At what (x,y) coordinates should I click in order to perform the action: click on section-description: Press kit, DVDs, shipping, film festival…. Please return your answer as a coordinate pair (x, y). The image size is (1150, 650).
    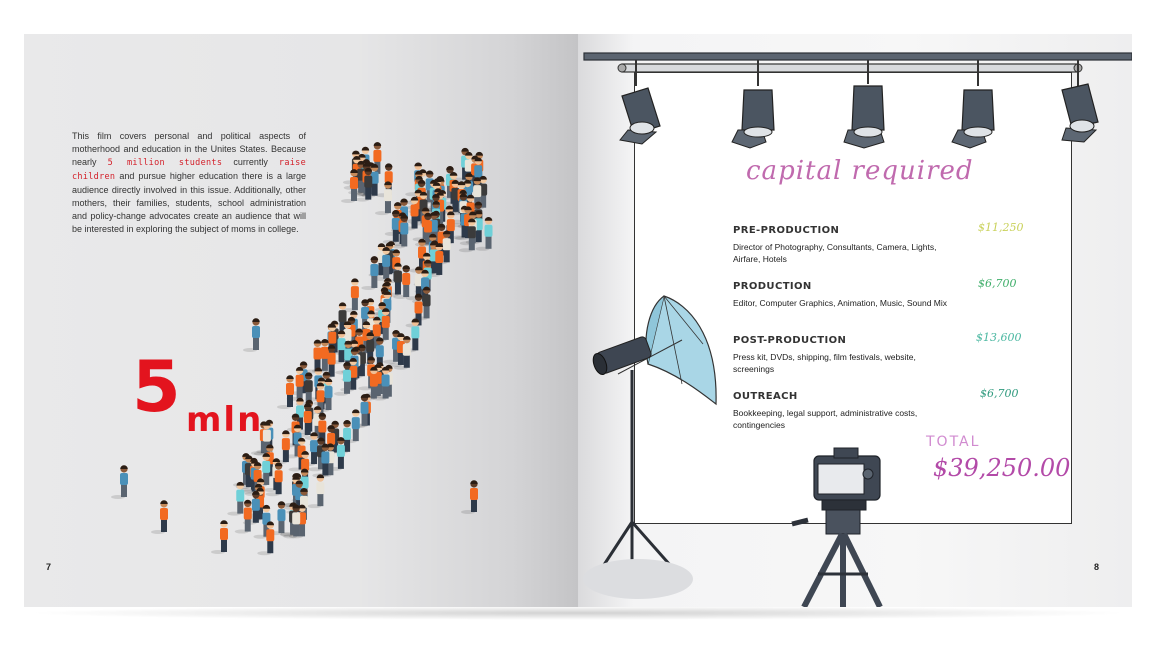
    Looking at the image, I should click on (824, 363).